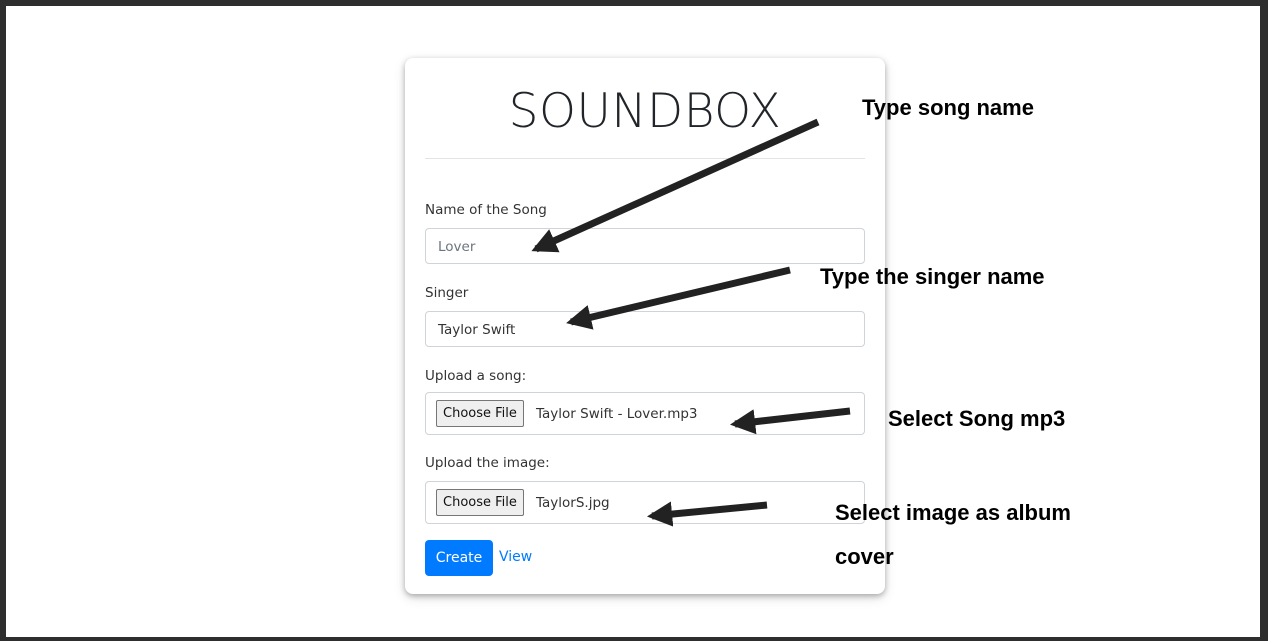  What do you see at coordinates (864, 556) in the screenshot?
I see `annotation-select-image-line2: cover` at bounding box center [864, 556].